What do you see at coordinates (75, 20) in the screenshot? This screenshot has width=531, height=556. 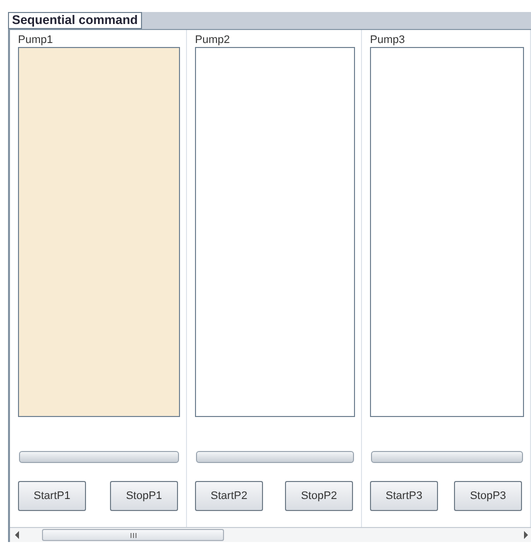 I see `group-title: Sequential command` at bounding box center [75, 20].